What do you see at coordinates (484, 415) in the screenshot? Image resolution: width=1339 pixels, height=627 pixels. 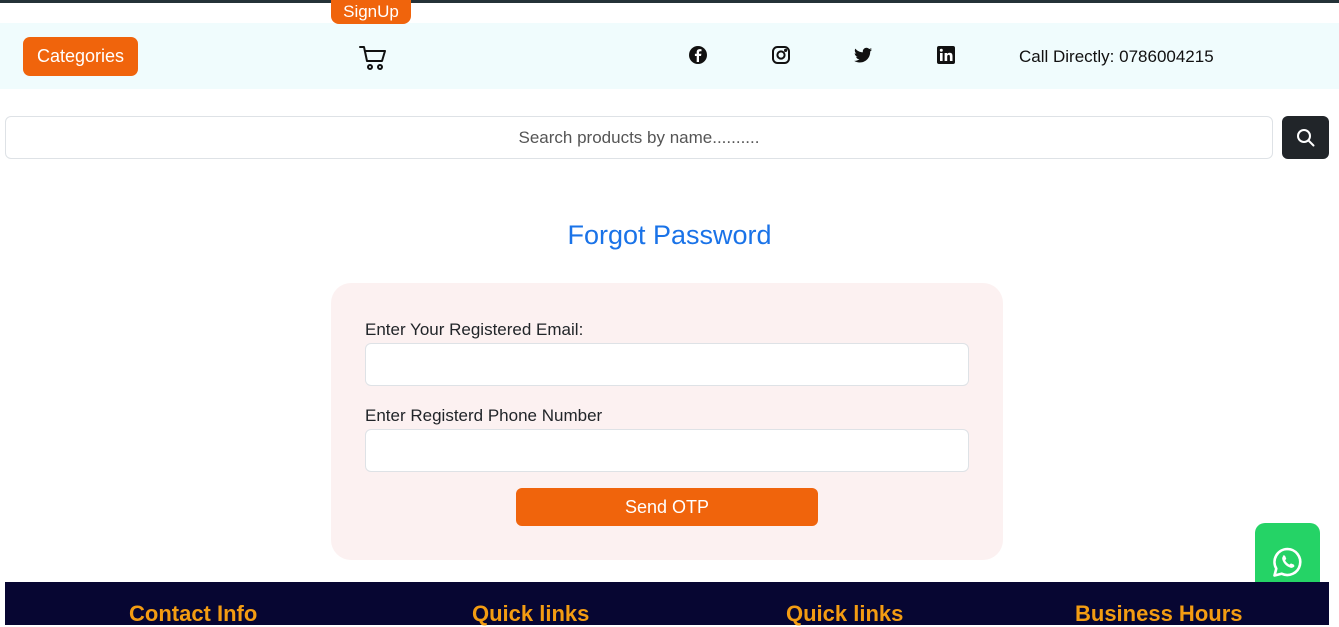 I see `phone-label: Enter Registerd Phone Number` at bounding box center [484, 415].